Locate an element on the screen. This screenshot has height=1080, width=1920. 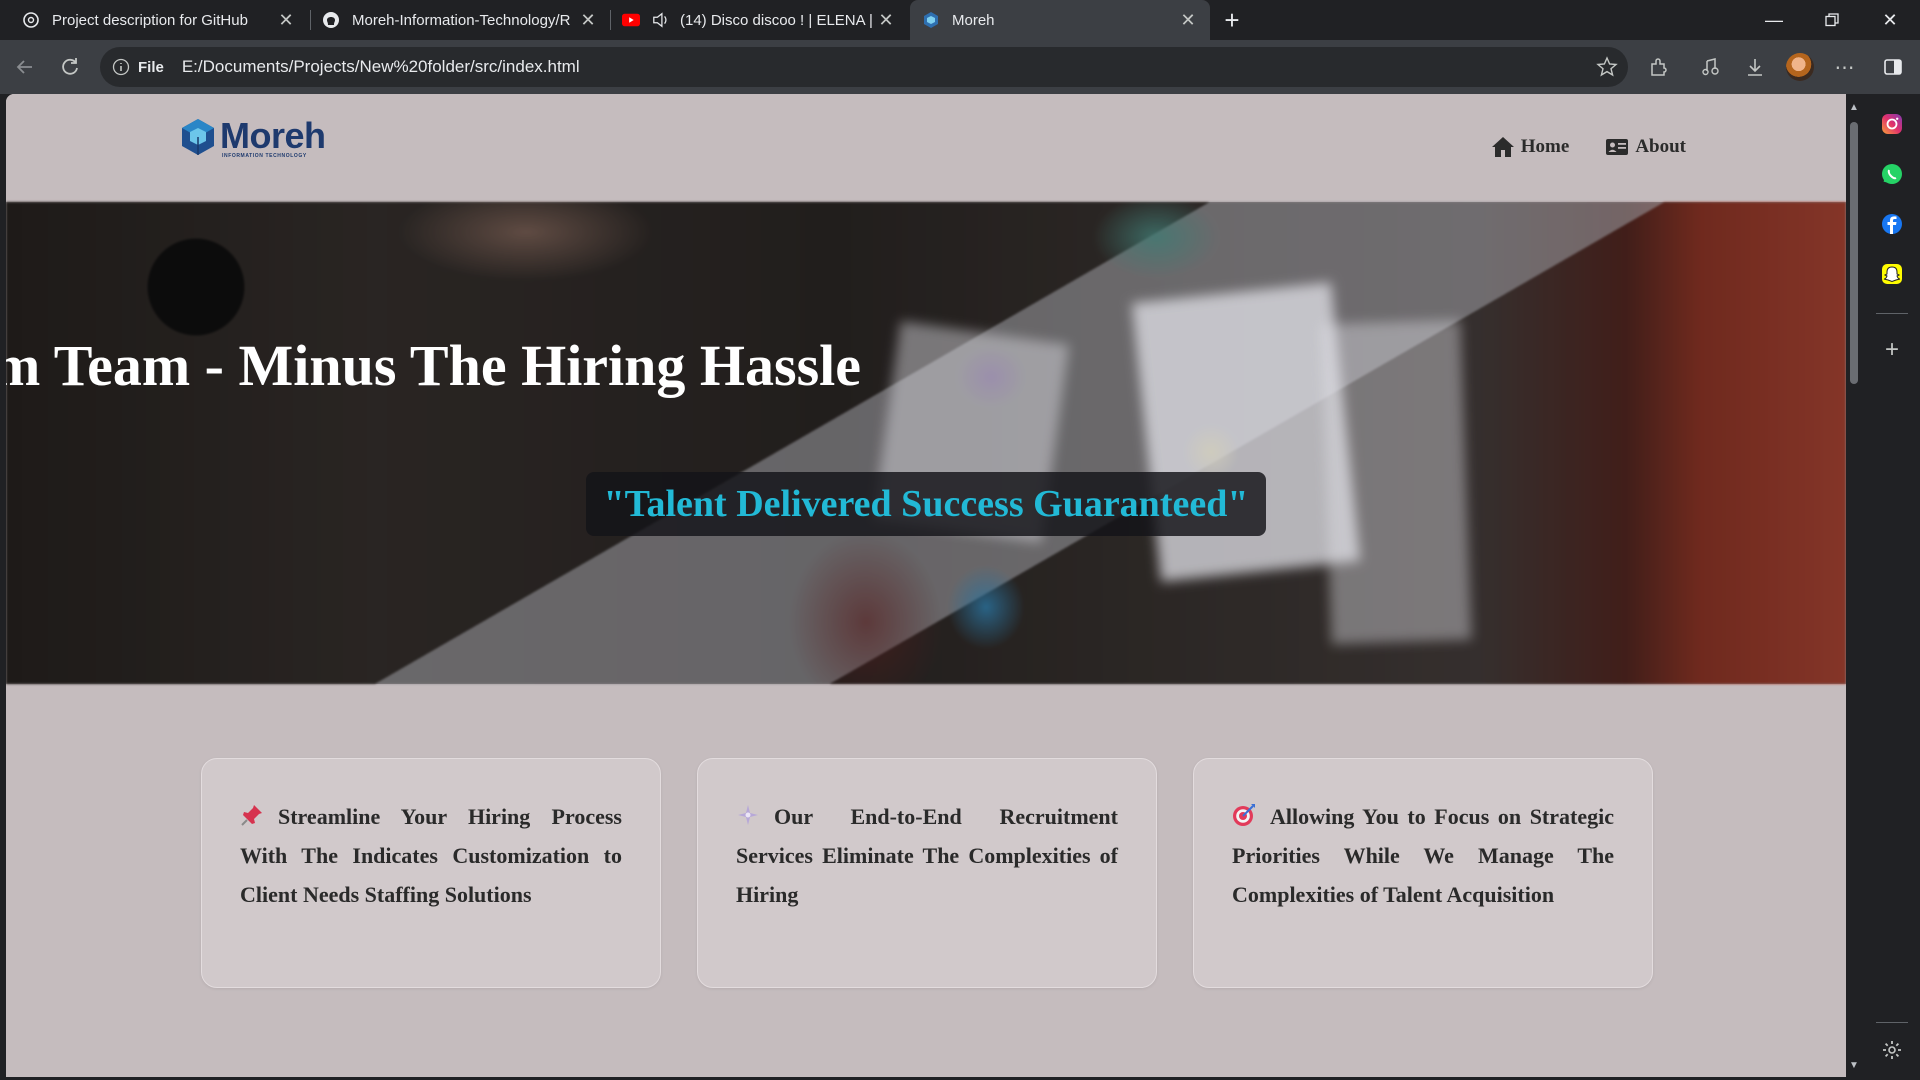
whatsapp-icon is located at coordinates (1892, 174).